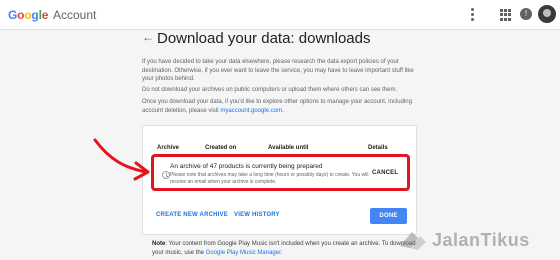 The image size is (560, 260). What do you see at coordinates (159, 244) in the screenshot?
I see `note-label: Note` at bounding box center [159, 244].